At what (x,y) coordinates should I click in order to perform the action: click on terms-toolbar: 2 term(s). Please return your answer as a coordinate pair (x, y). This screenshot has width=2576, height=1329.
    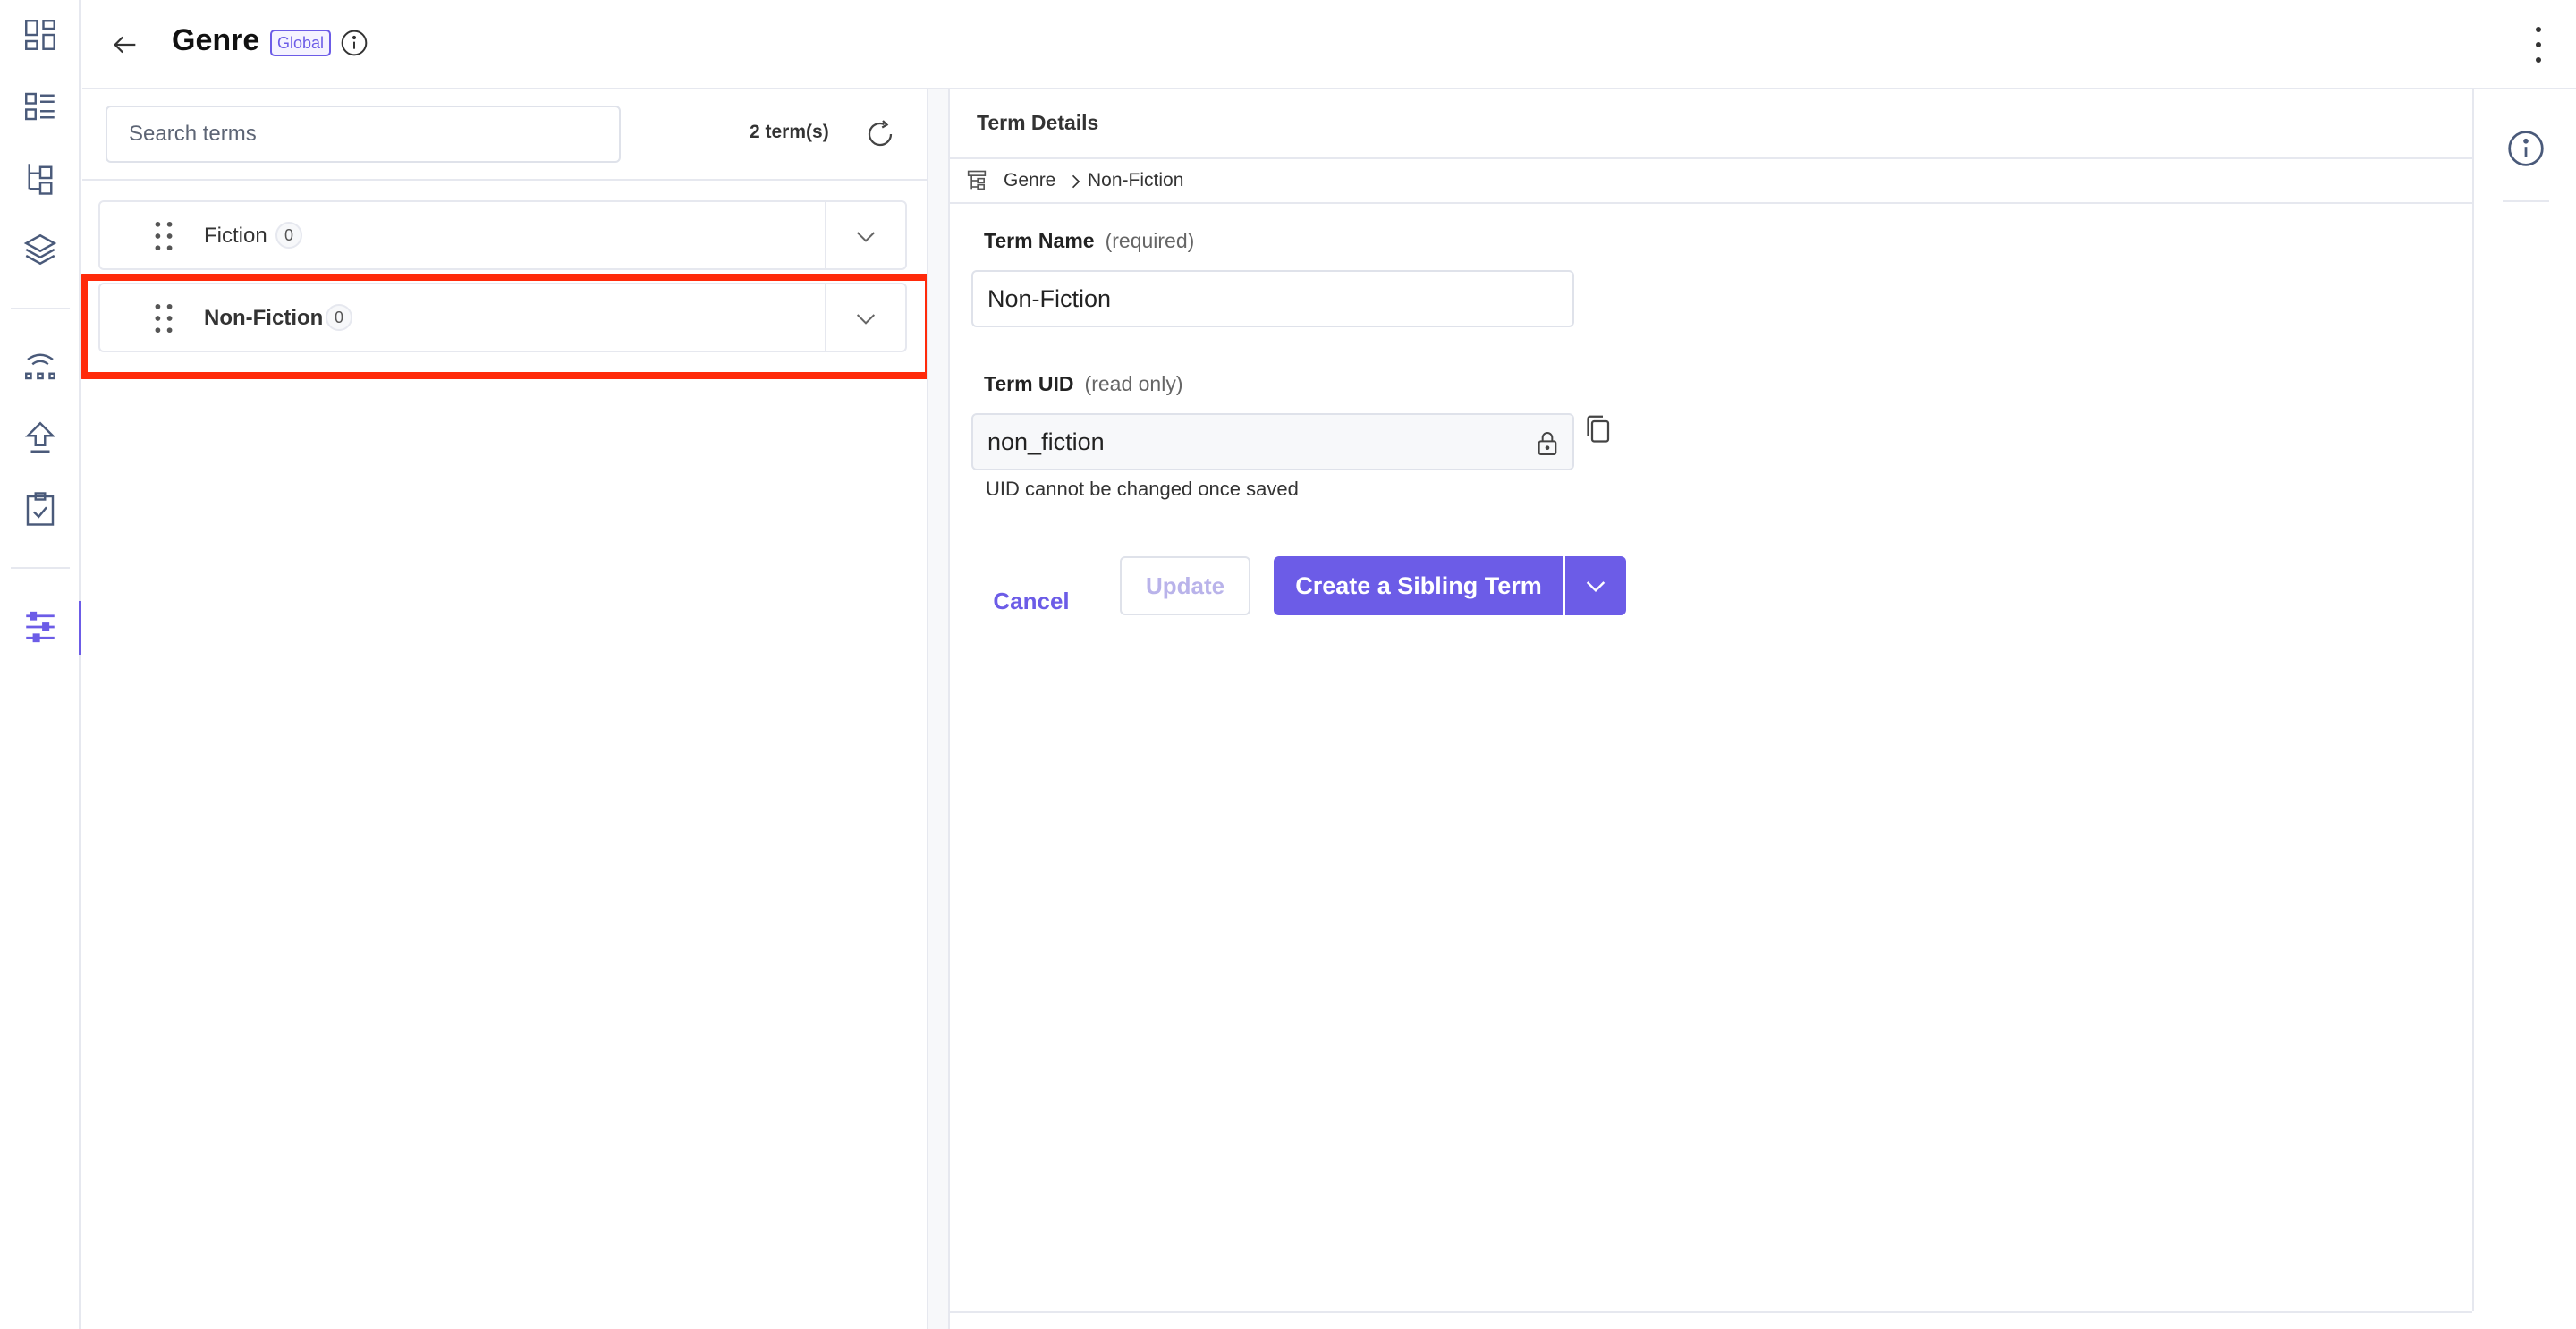
    Looking at the image, I should click on (505, 135).